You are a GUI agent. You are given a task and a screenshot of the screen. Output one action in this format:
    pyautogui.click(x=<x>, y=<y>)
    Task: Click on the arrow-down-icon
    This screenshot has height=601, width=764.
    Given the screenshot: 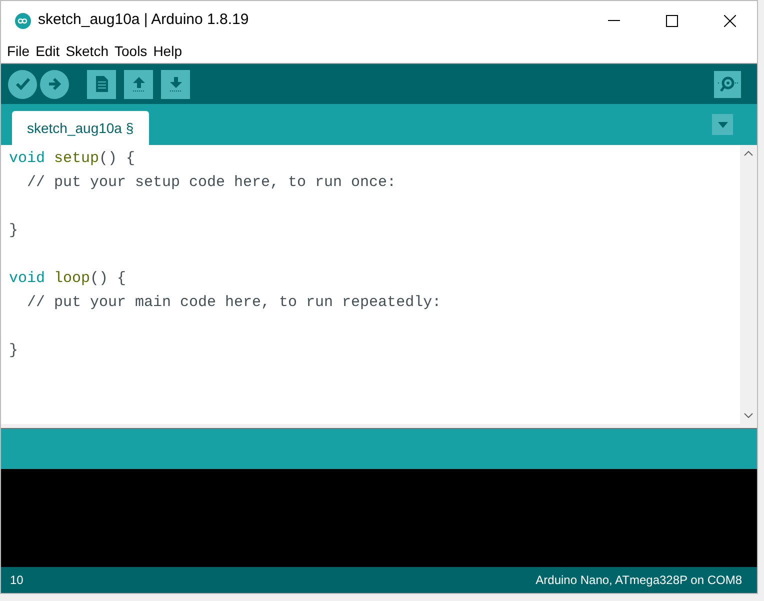 What is the action you would take?
    pyautogui.click(x=176, y=84)
    